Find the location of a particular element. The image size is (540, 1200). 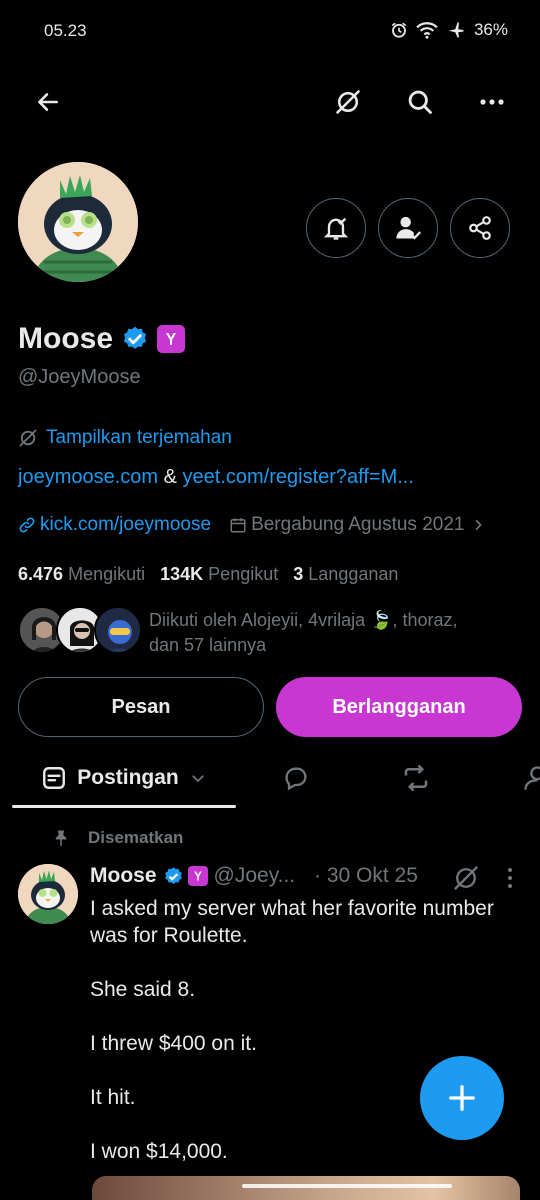

post-media is located at coordinates (306, 1188).